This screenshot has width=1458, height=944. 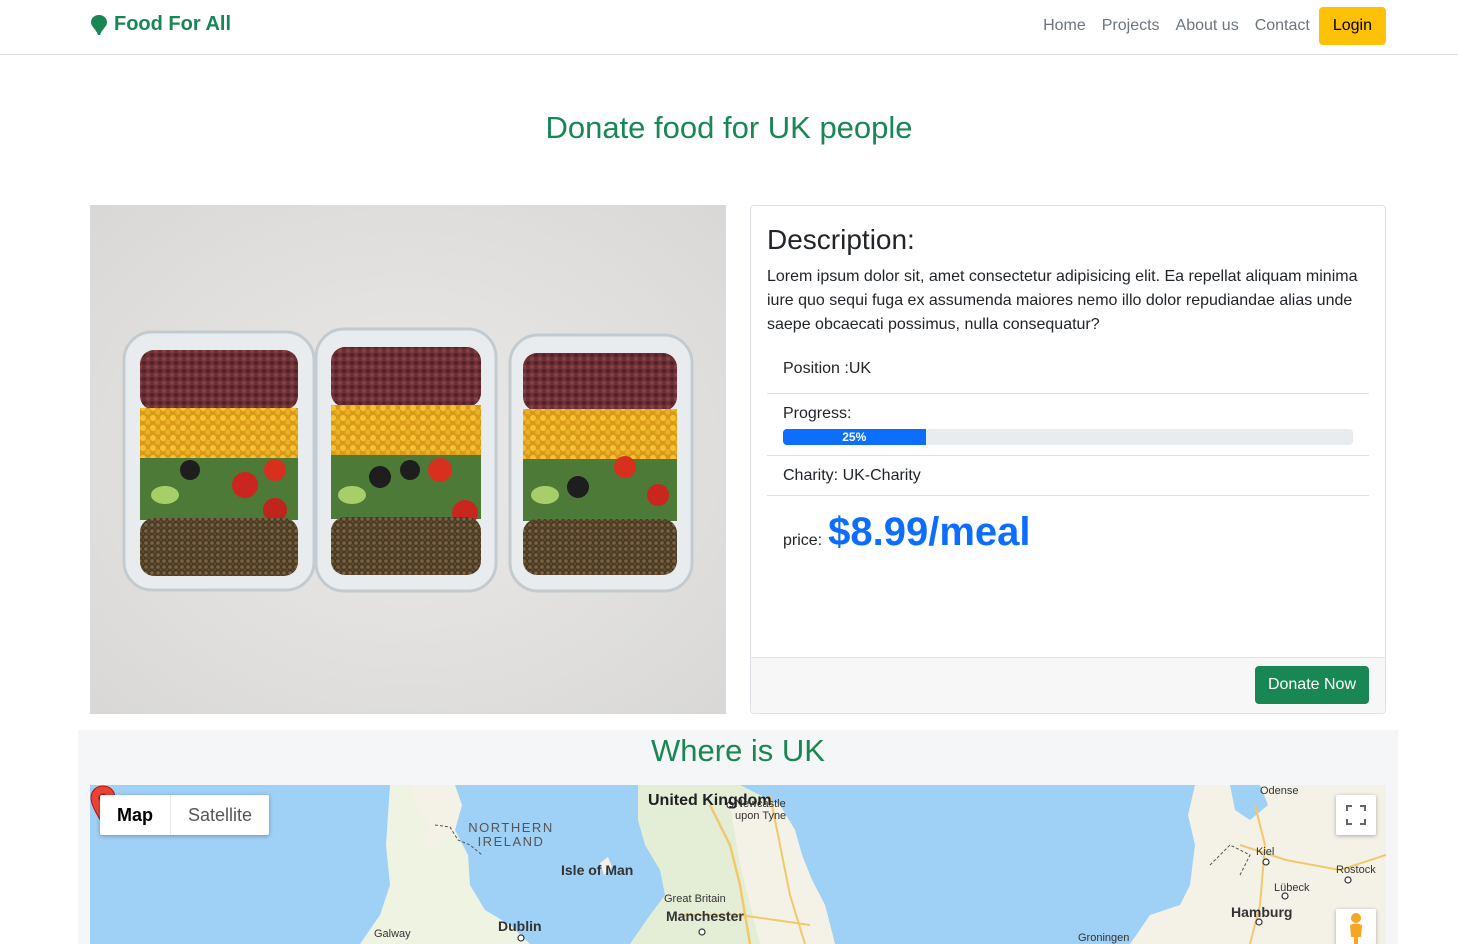 I want to click on fullscreen-icon, so click(x=1356, y=815).